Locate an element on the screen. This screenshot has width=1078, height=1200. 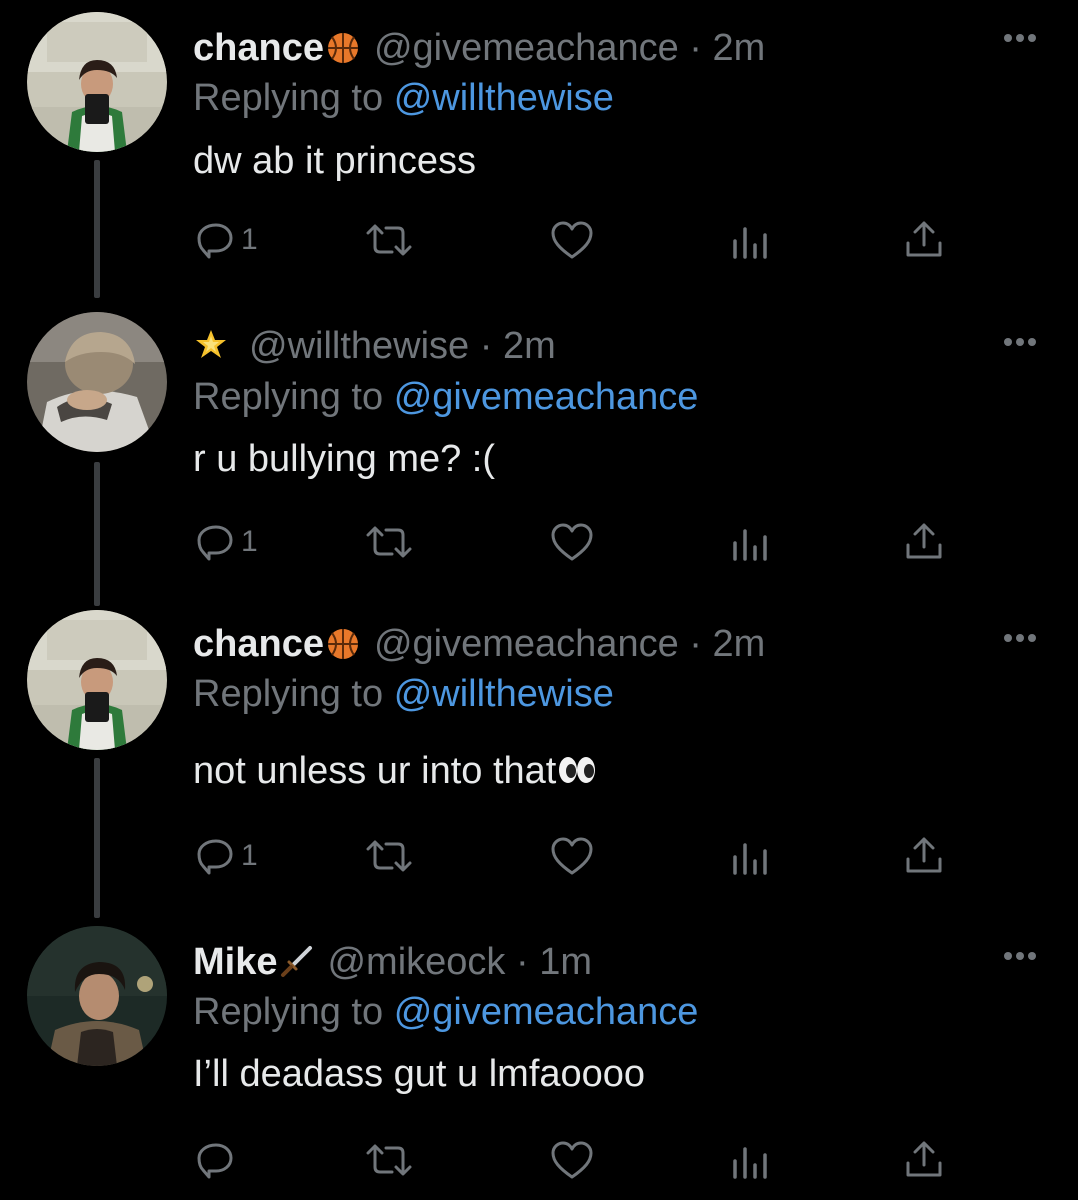
avatar-photo-willthewise is located at coordinates (97, 382).